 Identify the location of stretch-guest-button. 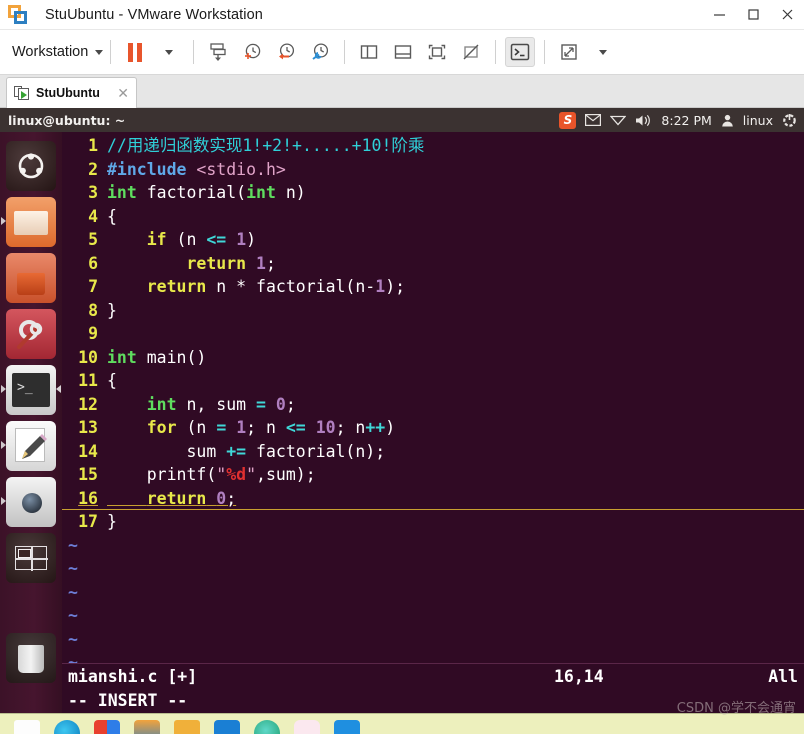
(569, 52).